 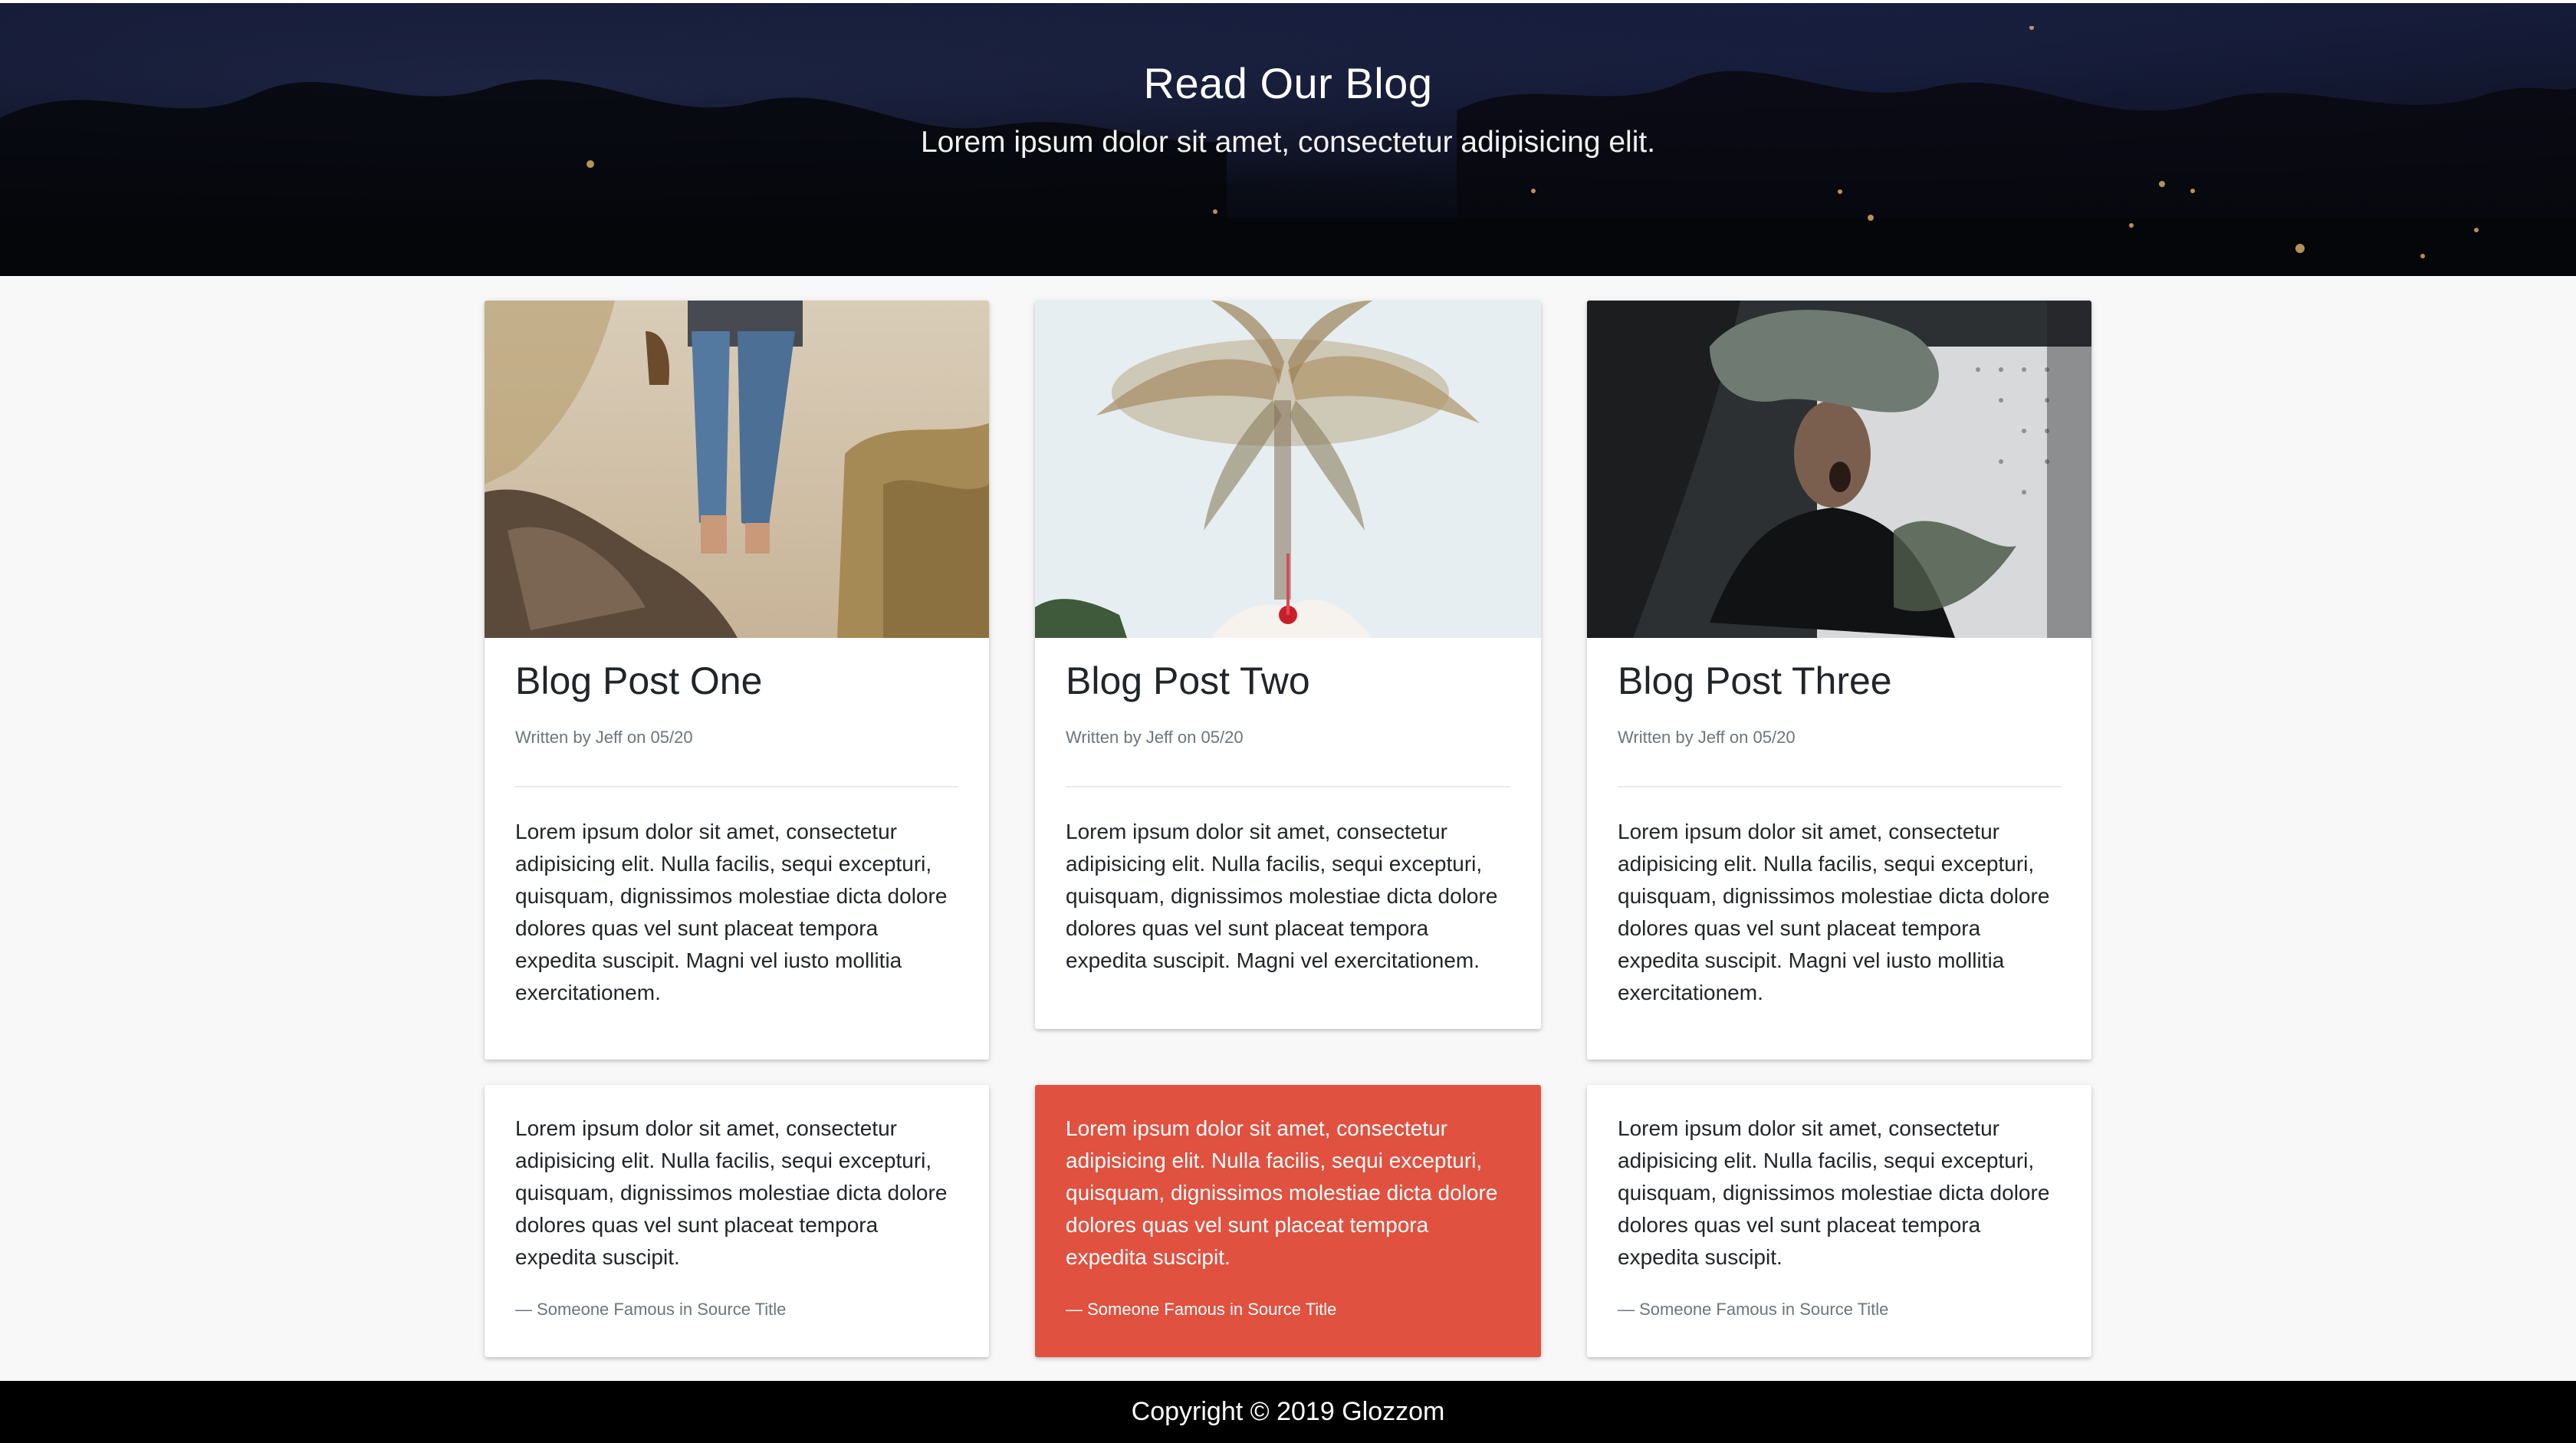 I want to click on page-footer: Copyright © 2019 Glozzom, so click(x=1288, y=1412).